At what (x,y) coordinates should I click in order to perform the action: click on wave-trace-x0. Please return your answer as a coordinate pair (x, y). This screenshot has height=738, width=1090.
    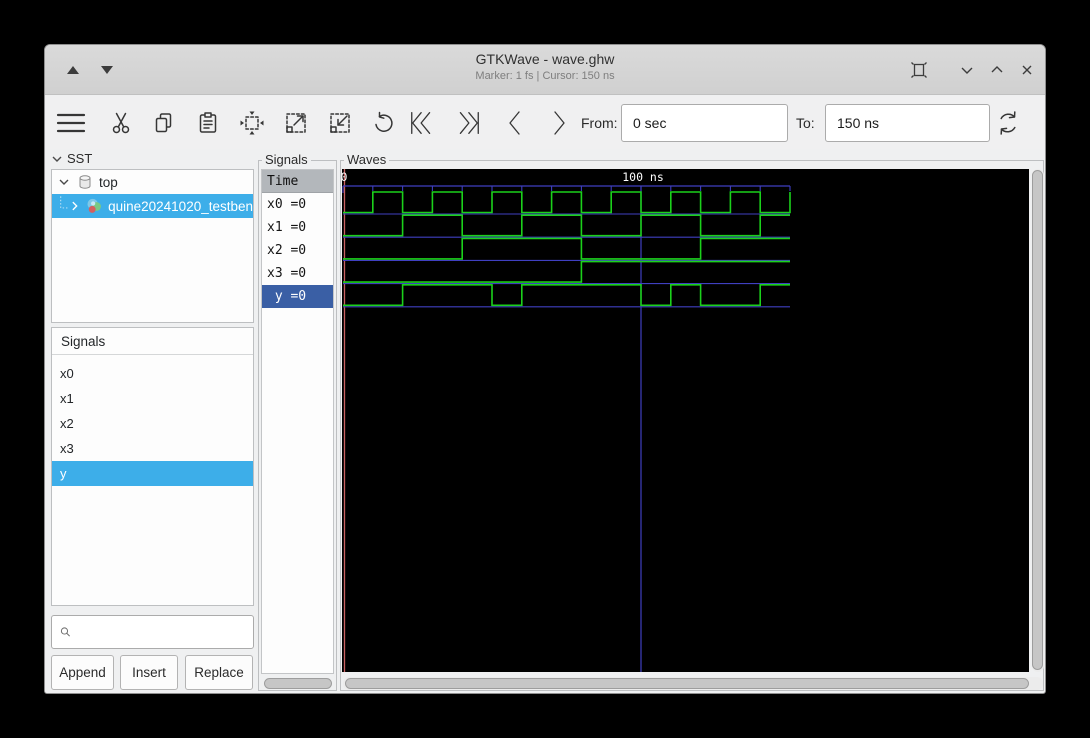
    Looking at the image, I should click on (567, 202).